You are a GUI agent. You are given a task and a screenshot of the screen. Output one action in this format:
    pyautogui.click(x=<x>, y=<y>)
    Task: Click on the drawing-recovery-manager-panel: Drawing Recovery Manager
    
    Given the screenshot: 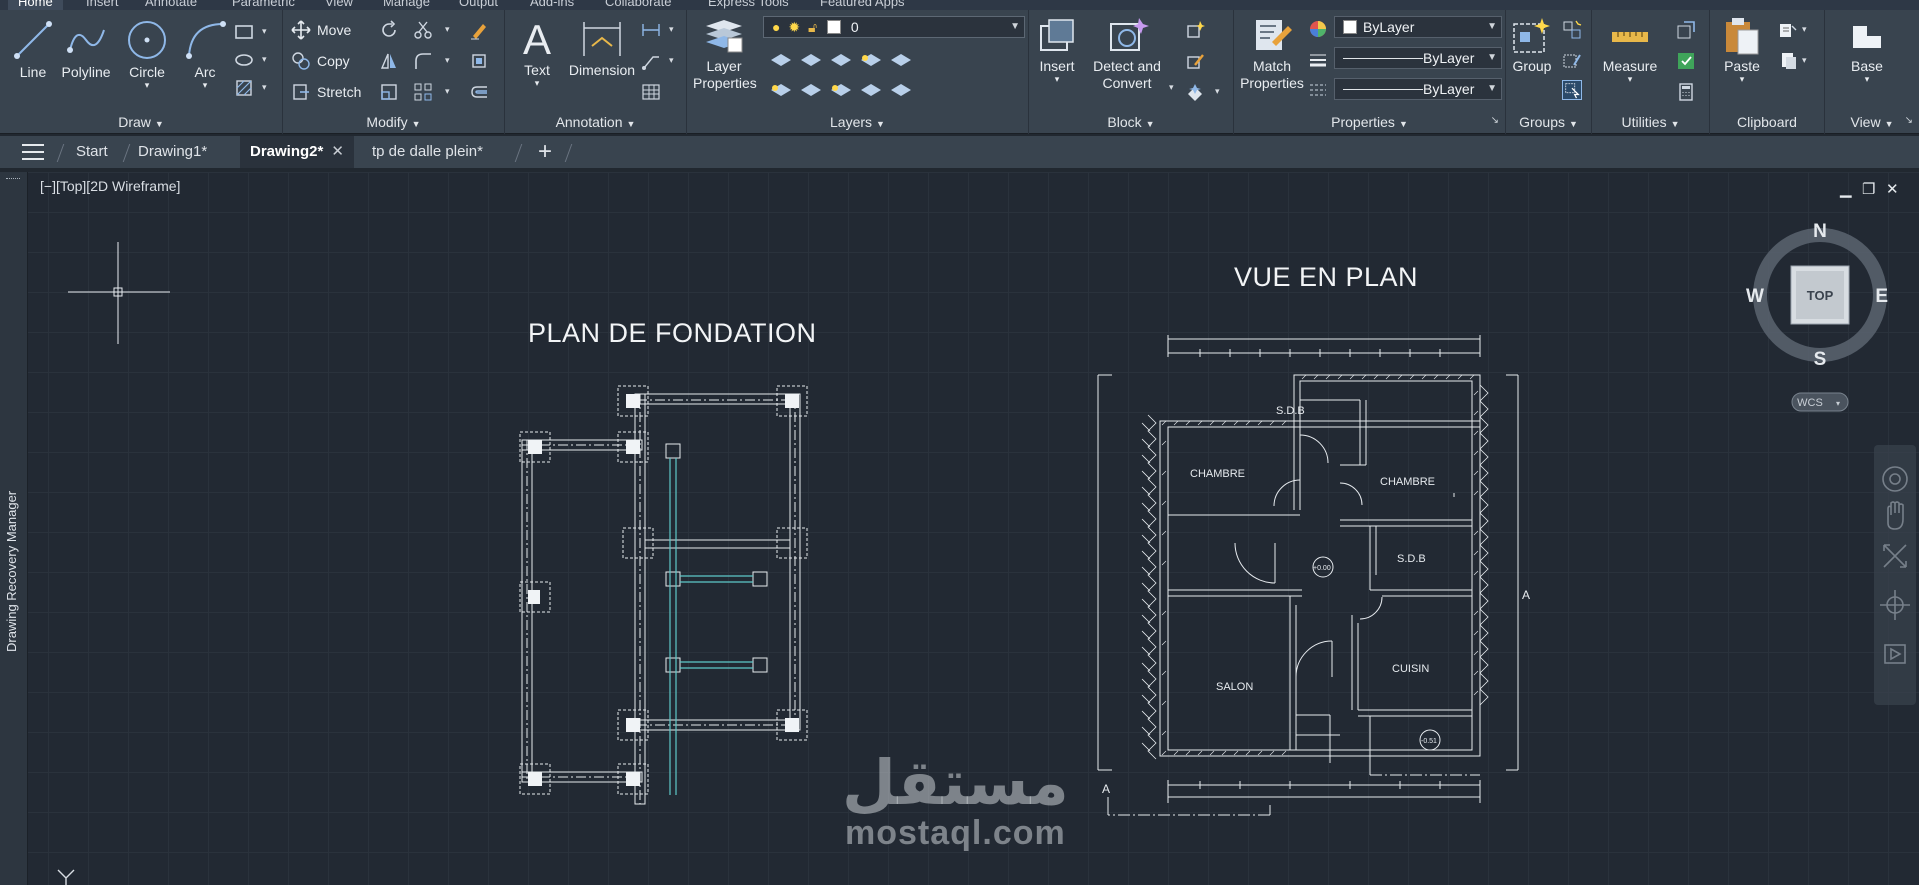 What is the action you would take?
    pyautogui.click(x=14, y=528)
    